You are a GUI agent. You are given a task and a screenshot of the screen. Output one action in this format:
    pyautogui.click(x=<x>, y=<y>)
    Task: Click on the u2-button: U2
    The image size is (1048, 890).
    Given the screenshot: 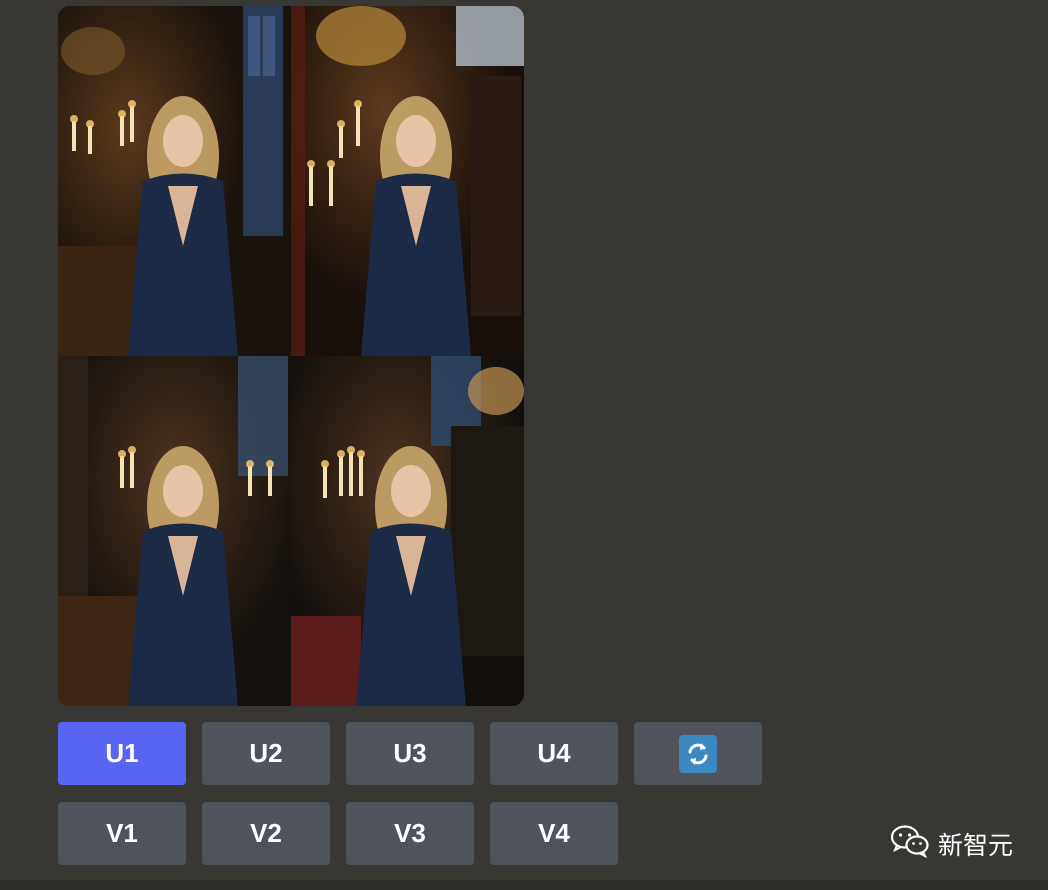 What is the action you would take?
    pyautogui.click(x=266, y=753)
    